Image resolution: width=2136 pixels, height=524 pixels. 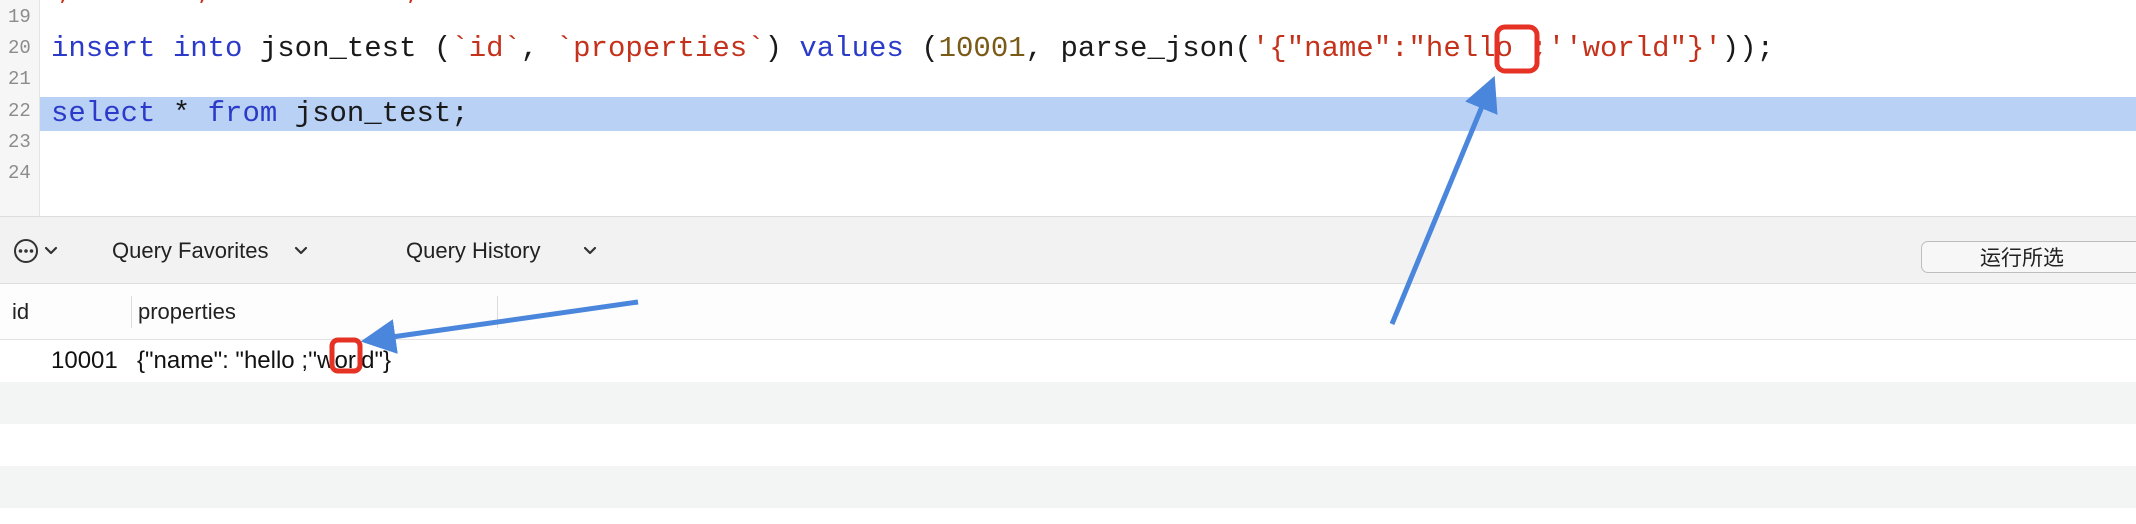 I want to click on line-number: 21, so click(x=19, y=79).